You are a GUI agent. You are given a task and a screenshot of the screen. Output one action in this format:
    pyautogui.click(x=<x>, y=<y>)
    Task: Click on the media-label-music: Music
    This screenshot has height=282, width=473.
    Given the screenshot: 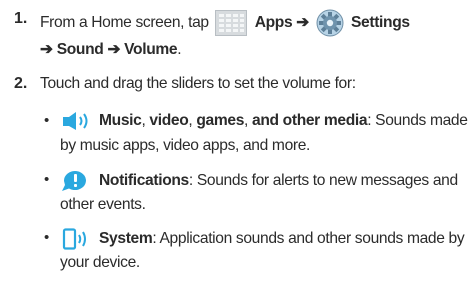 What is the action you would take?
    pyautogui.click(x=120, y=121)
    